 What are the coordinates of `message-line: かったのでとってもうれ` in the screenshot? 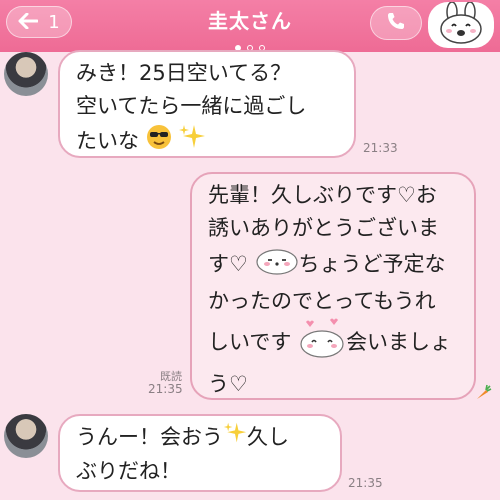 It's located at (322, 301).